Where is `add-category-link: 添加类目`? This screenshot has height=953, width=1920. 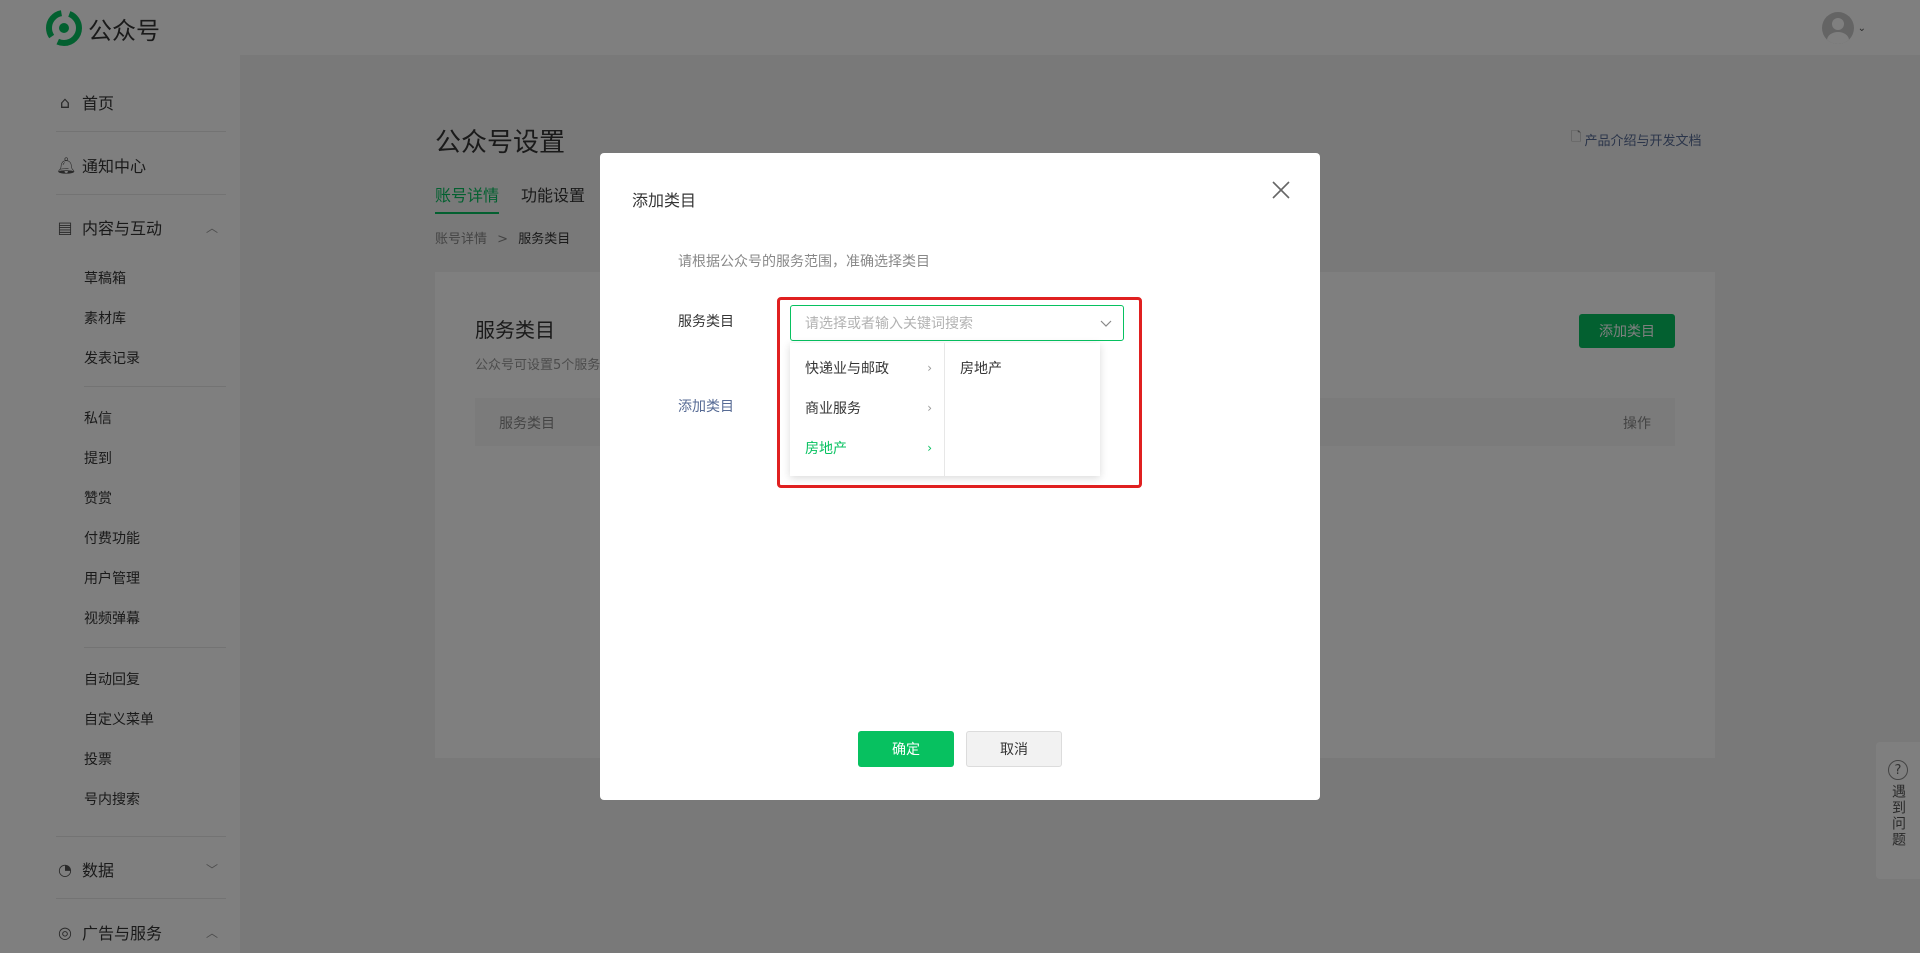 add-category-link: 添加类目 is located at coordinates (706, 406).